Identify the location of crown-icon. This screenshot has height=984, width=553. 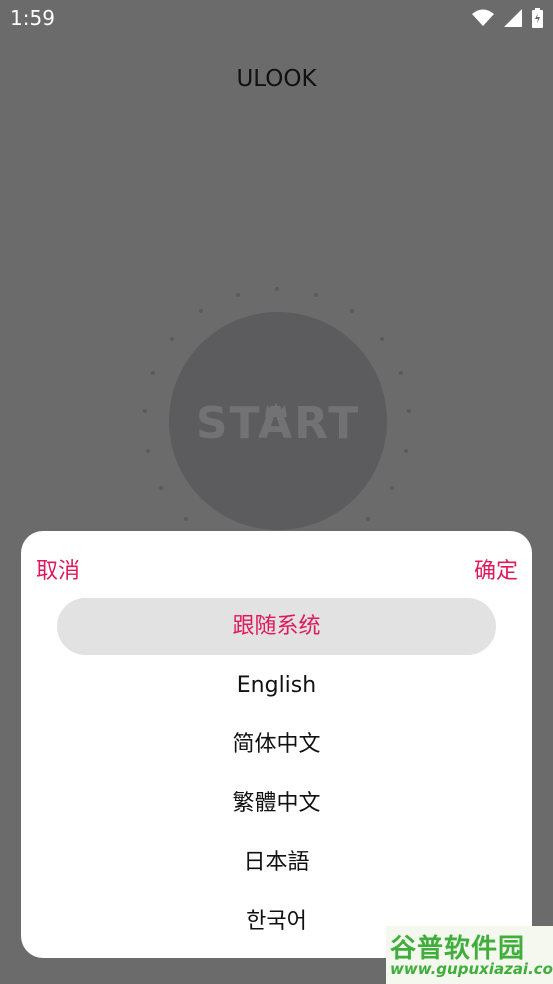
(276, 411).